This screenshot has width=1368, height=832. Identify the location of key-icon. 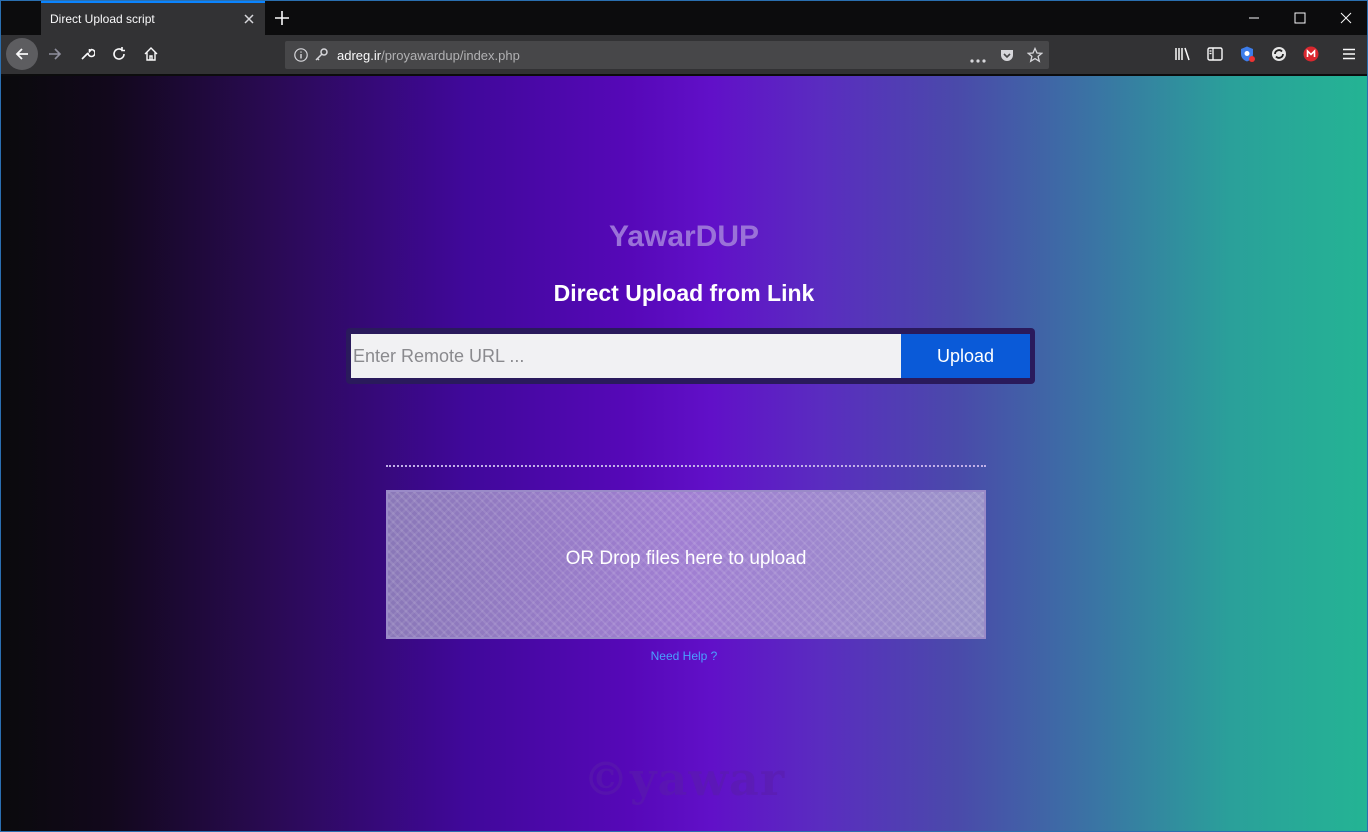
(321, 57).